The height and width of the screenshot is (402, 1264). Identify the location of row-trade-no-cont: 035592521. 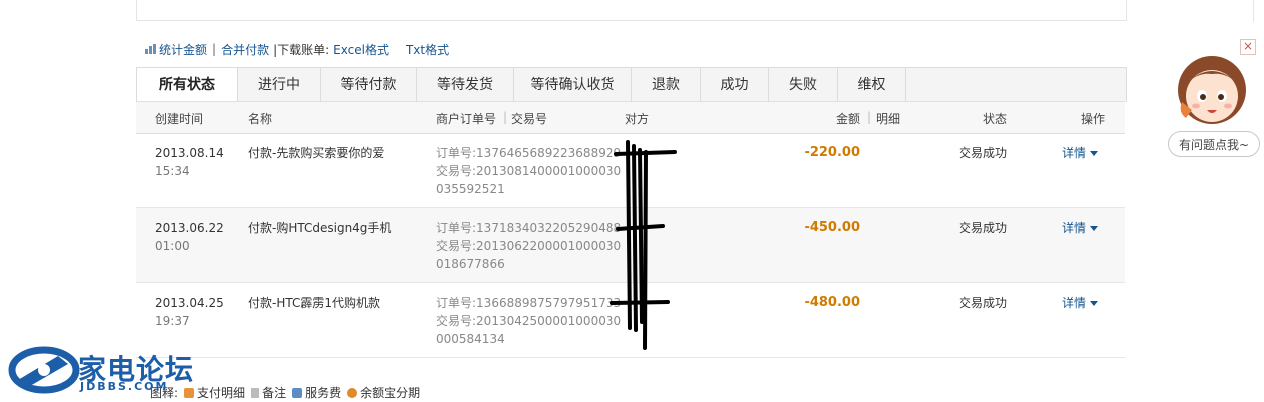
(470, 189).